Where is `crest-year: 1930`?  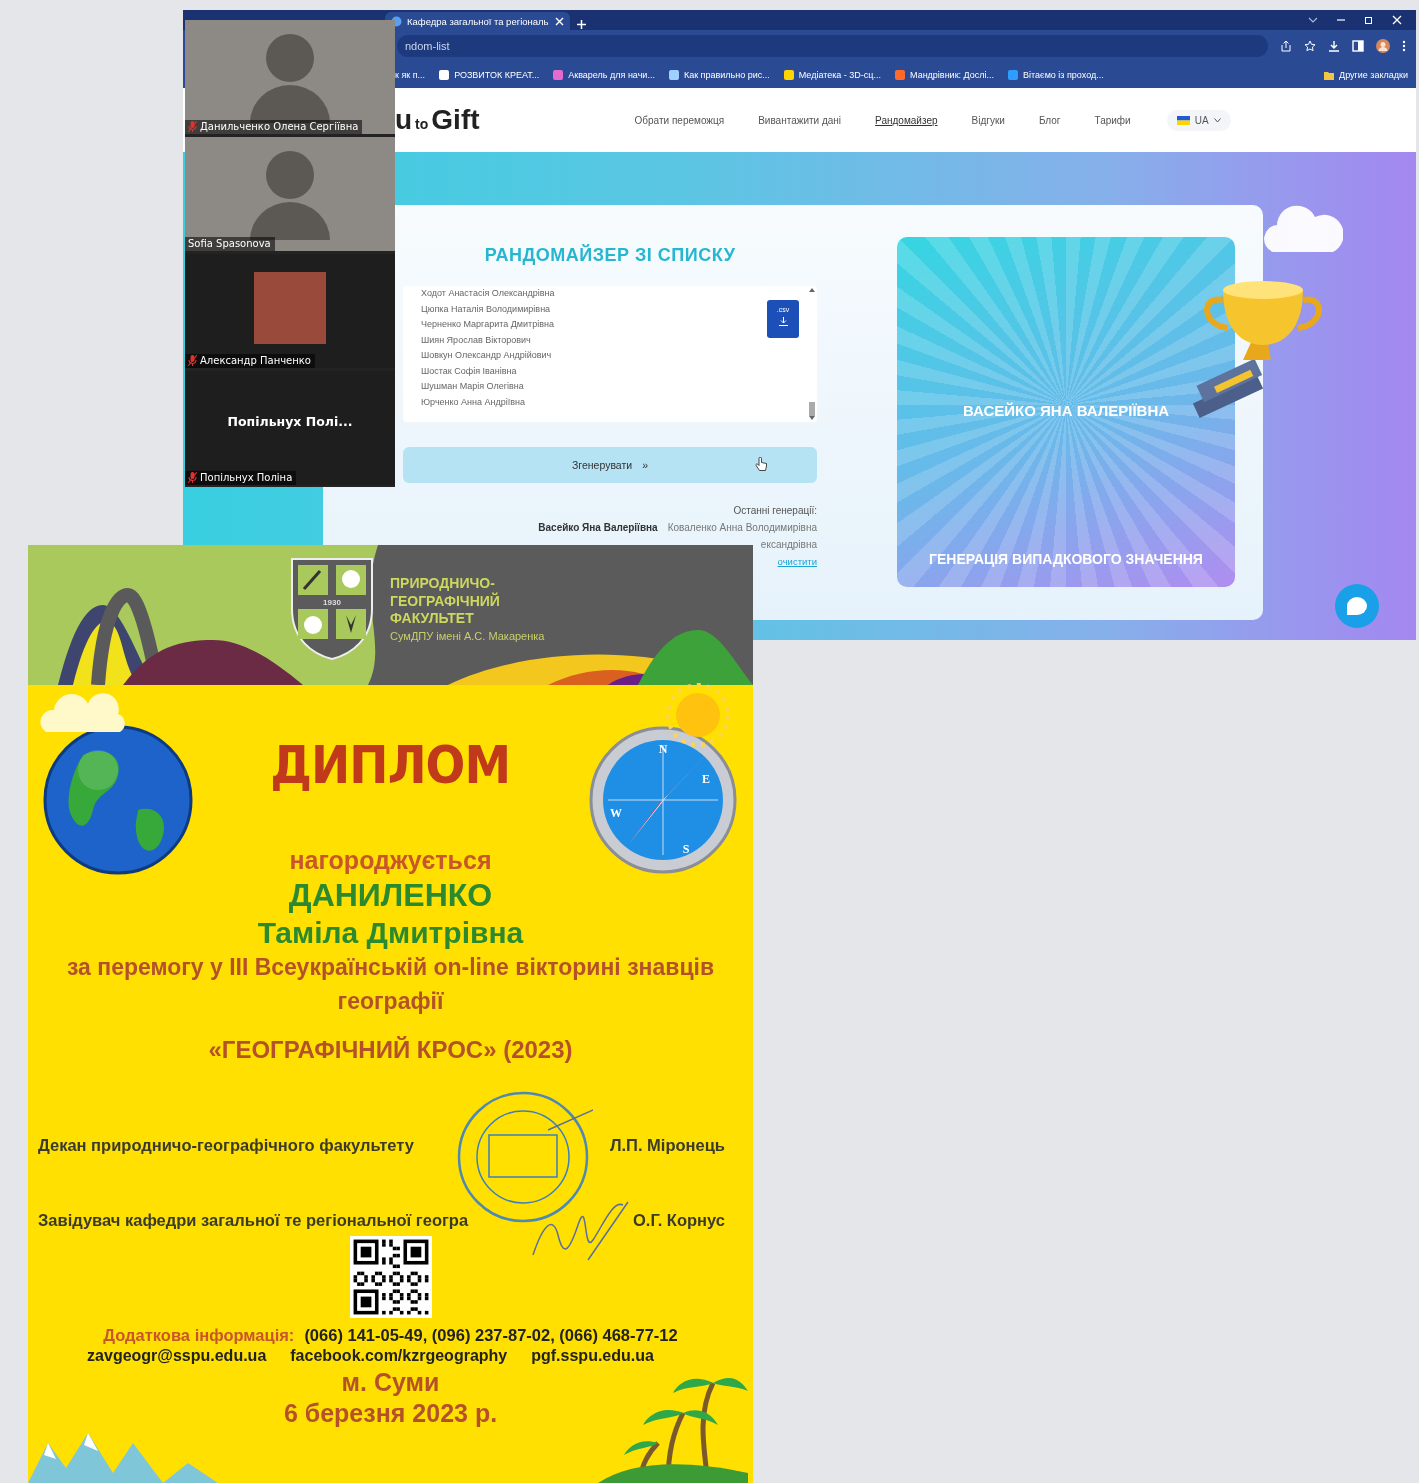
crest-year: 1930 is located at coordinates (332, 602).